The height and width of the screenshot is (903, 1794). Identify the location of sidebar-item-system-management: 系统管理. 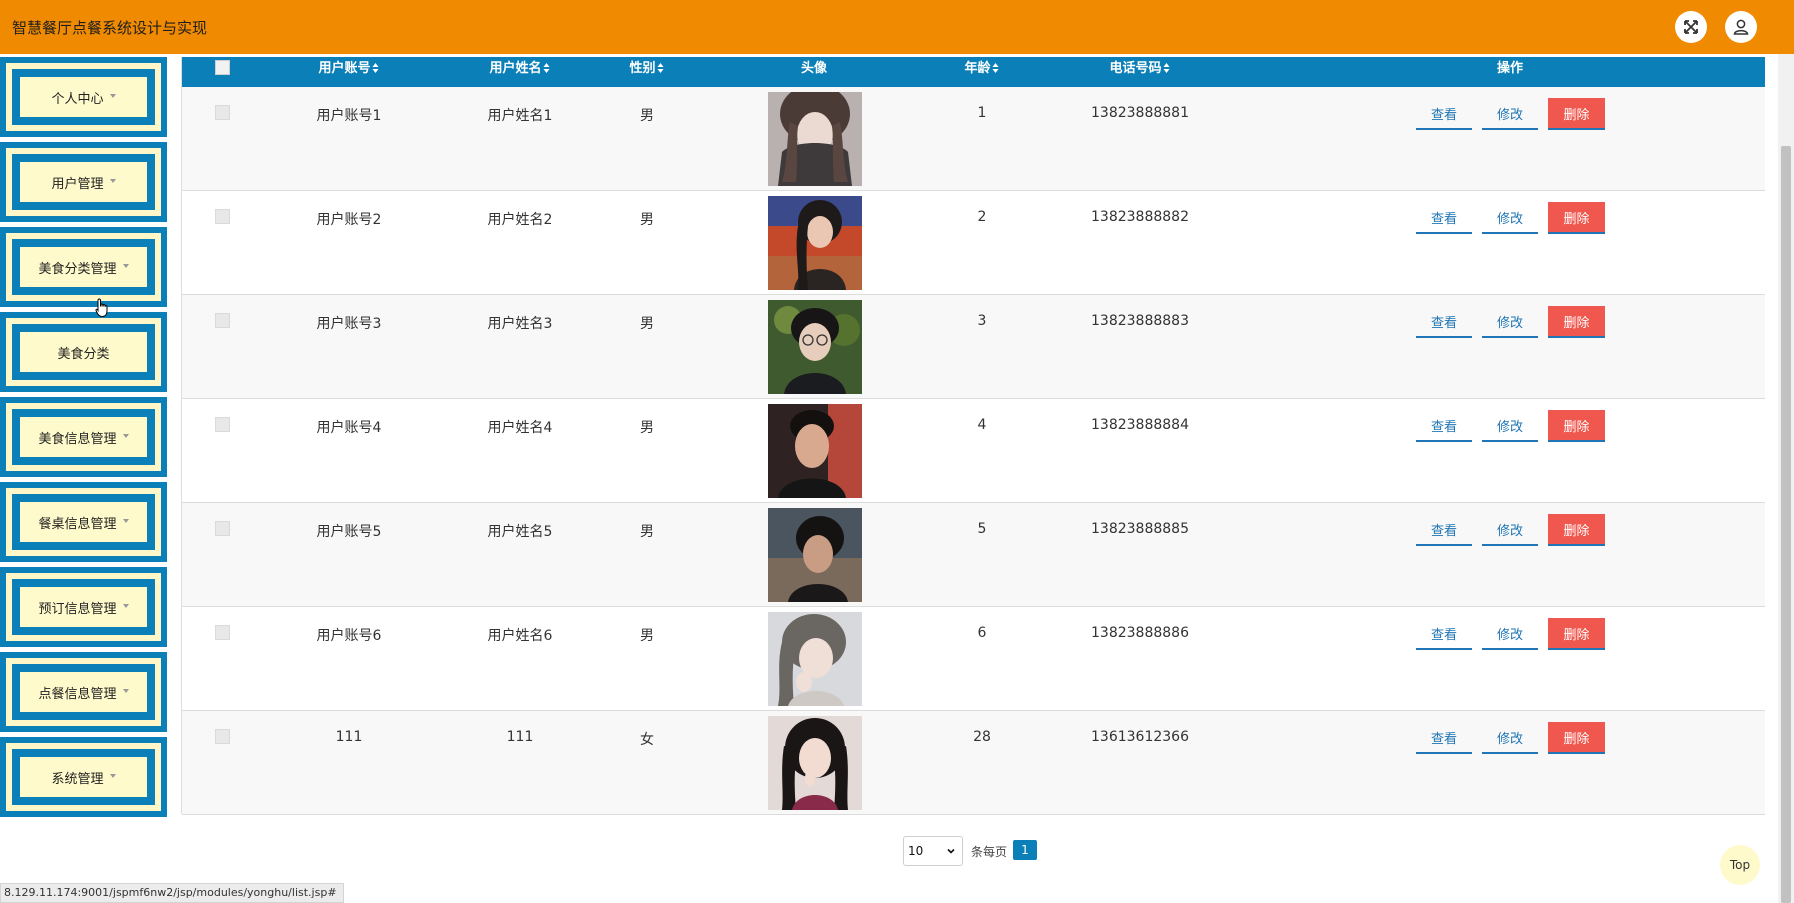
(83, 777).